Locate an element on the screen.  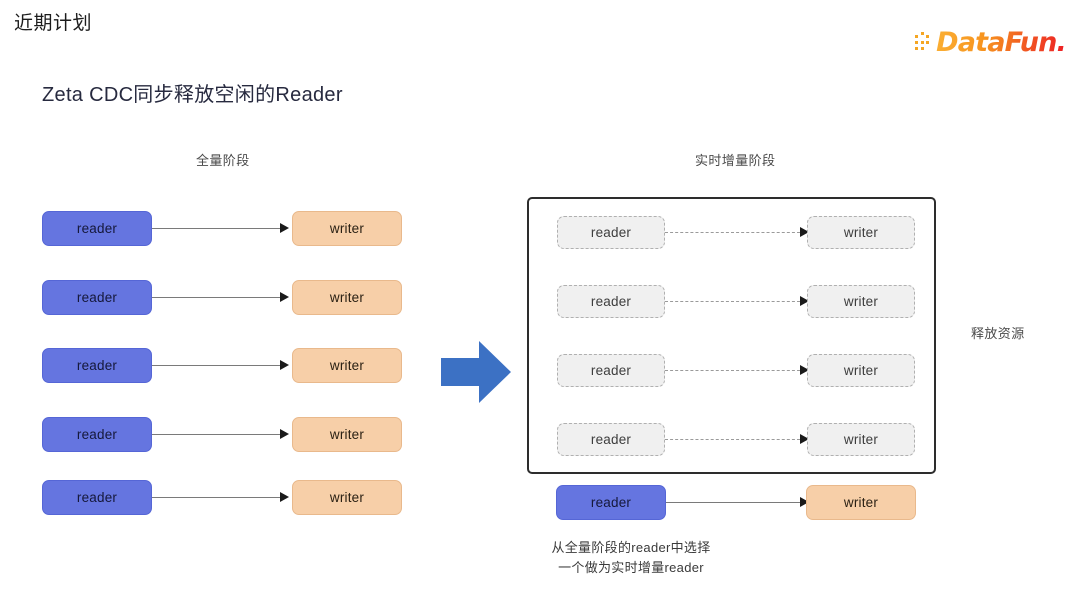
page-title: 近期计划 is located at coordinates (53, 23).